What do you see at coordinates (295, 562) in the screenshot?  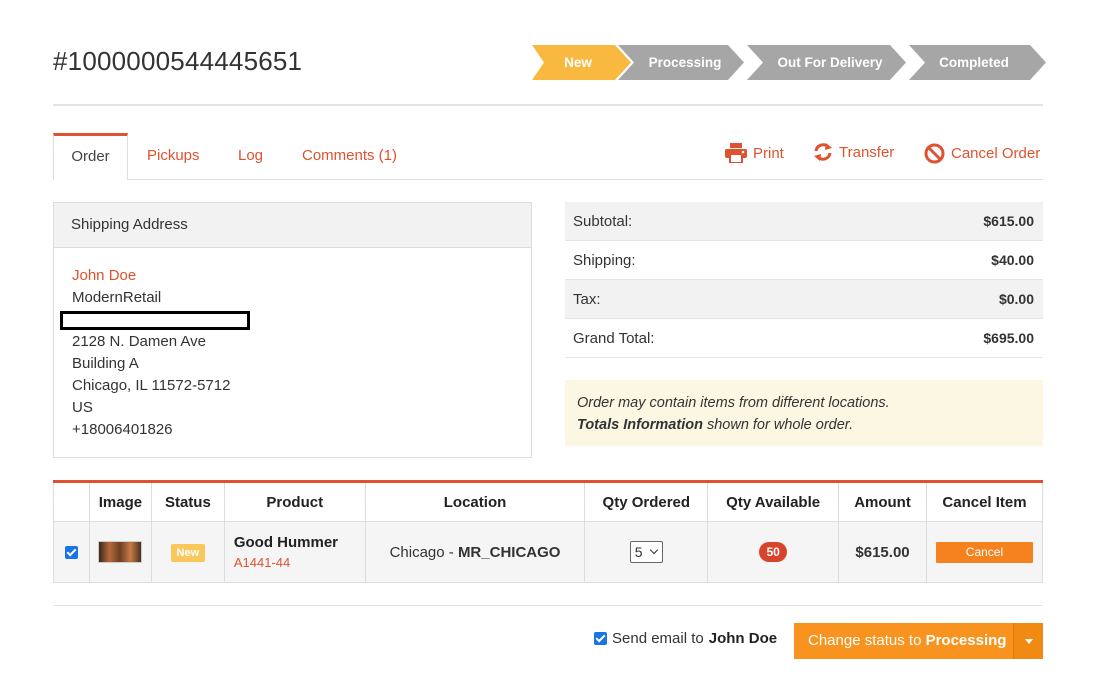 I see `product-sku-link: A1441-44` at bounding box center [295, 562].